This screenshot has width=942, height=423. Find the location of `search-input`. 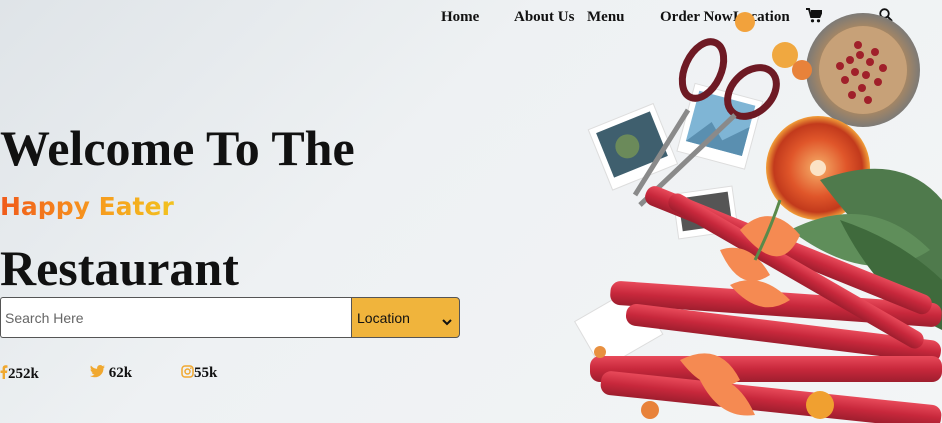

search-input is located at coordinates (177, 317).